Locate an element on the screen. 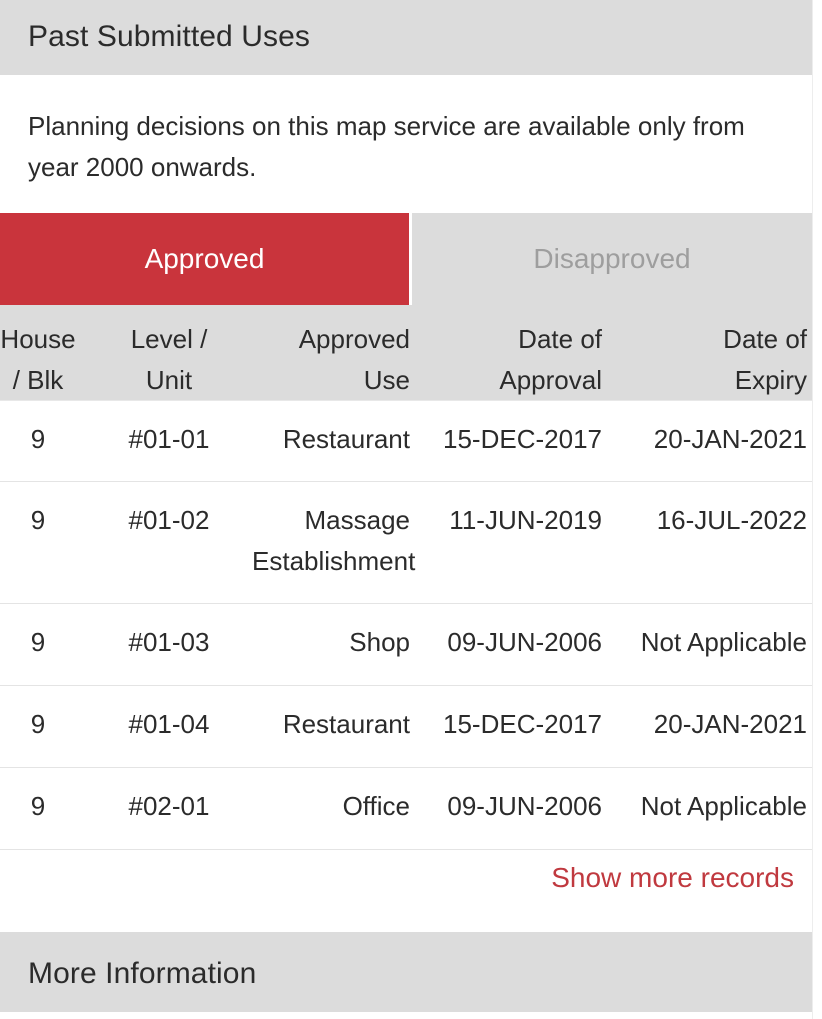 The height and width of the screenshot is (1019, 822). cell-date-of-approval: 11-JUN-2019 is located at coordinates (525, 520).